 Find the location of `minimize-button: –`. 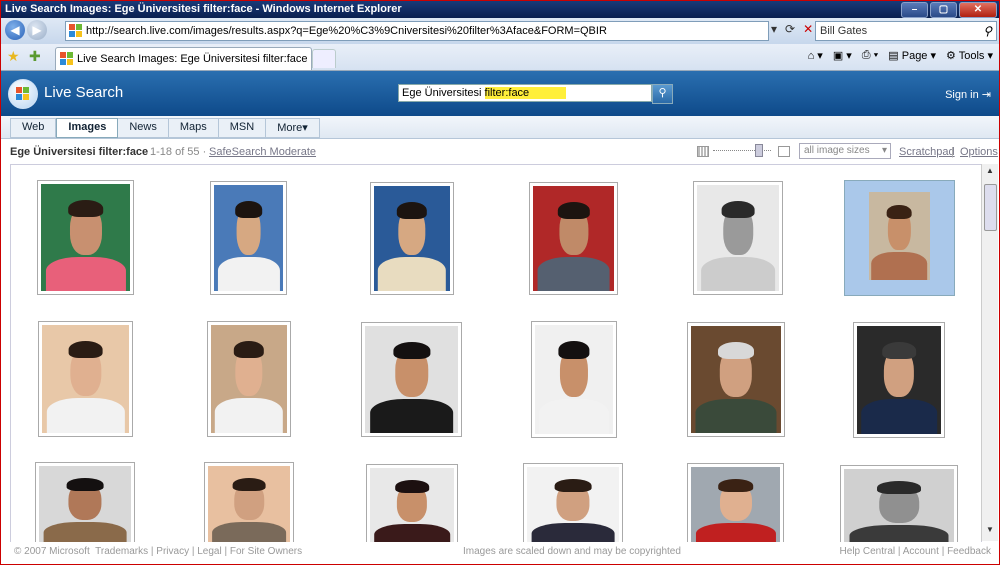

minimize-button: – is located at coordinates (914, 10).